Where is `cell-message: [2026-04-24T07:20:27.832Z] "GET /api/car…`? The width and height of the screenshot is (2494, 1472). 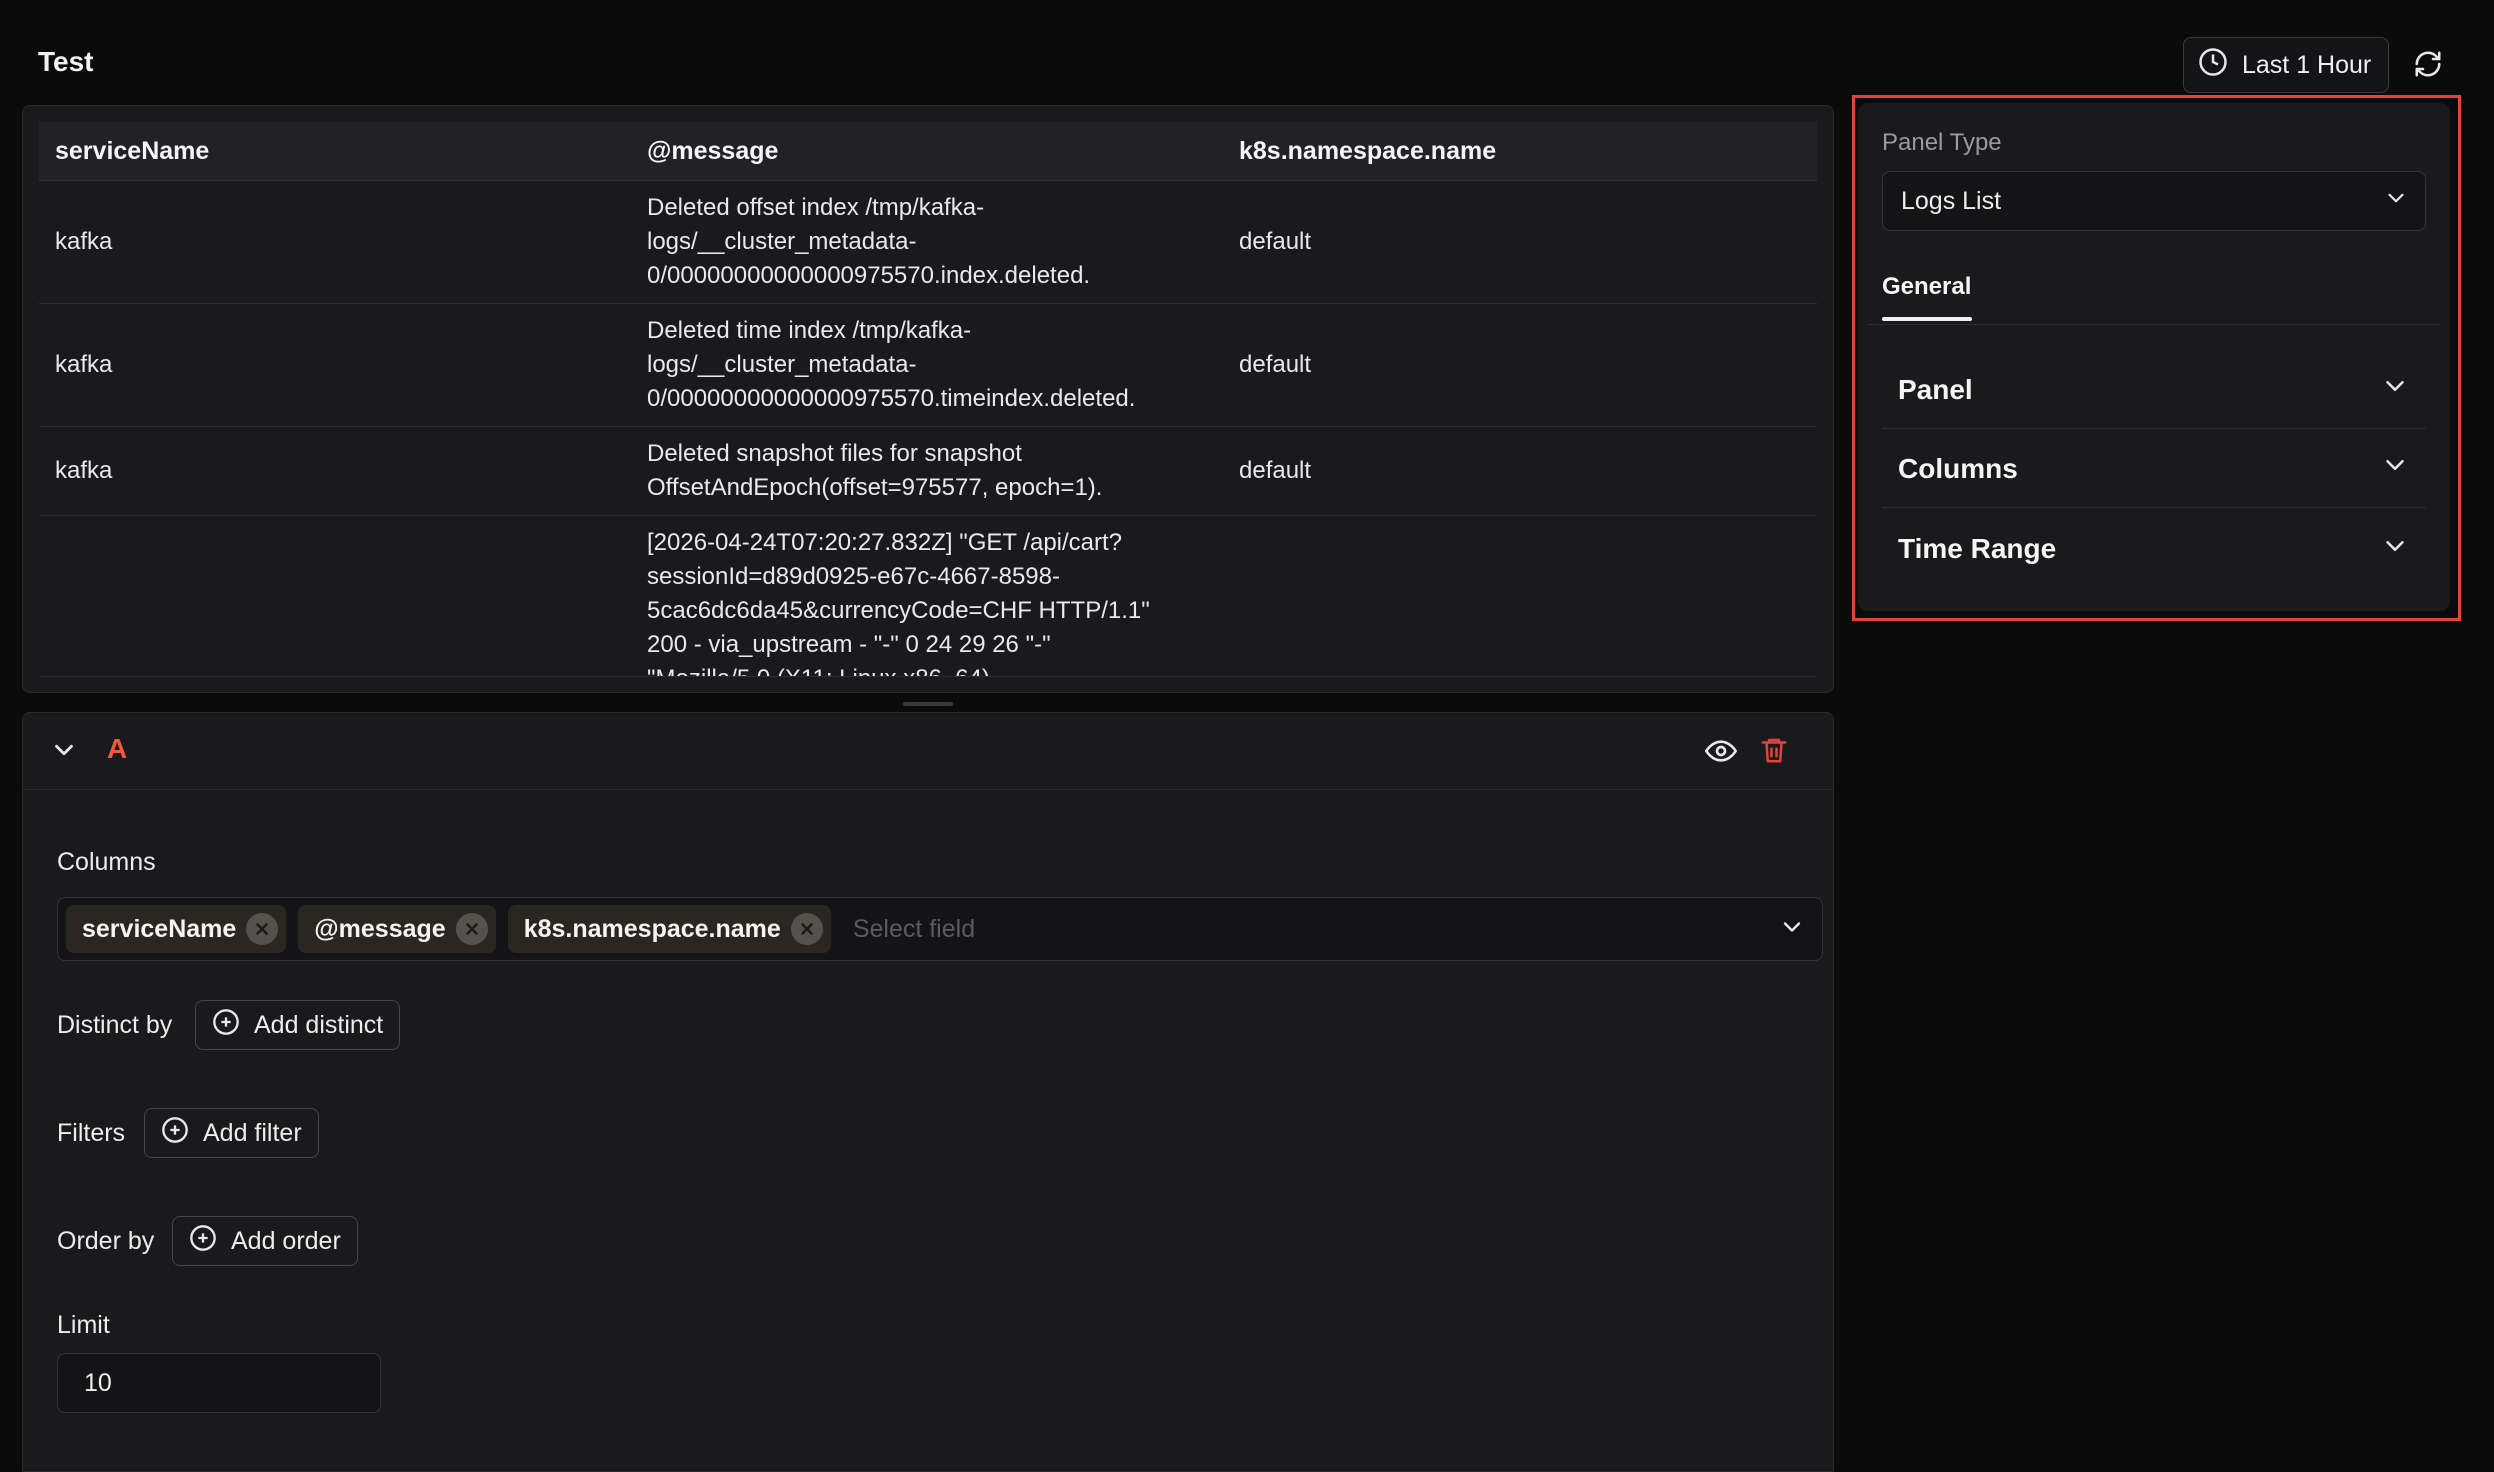
cell-message: [2026-04-24T07:20:27.832Z] "GET /api/car… is located at coordinates (898, 602).